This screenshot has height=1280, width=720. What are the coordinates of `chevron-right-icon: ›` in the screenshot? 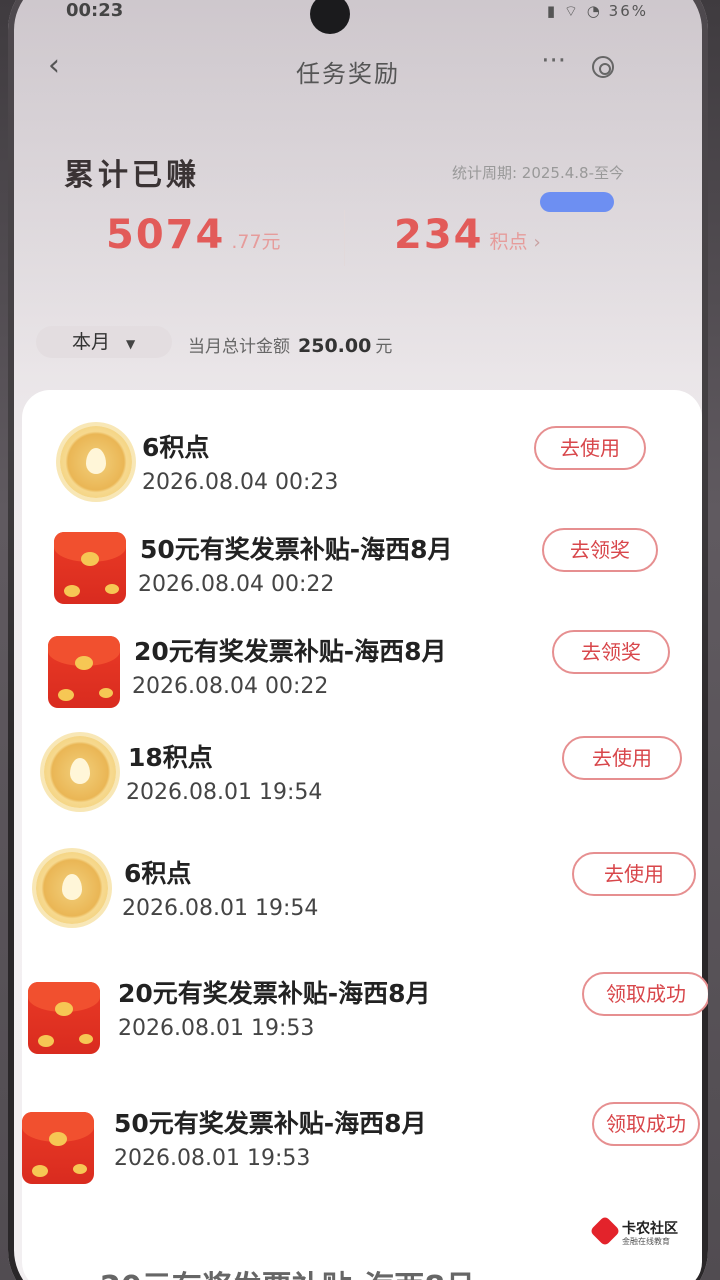 It's located at (537, 242).